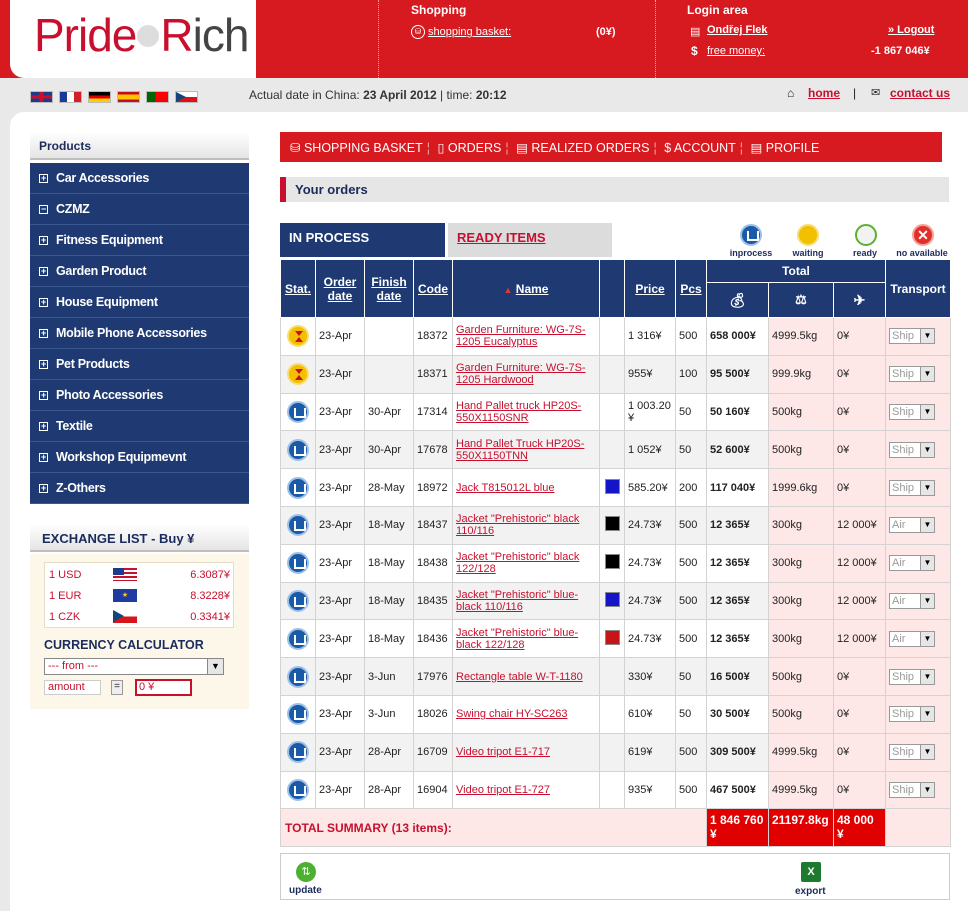  What do you see at coordinates (668, 148) in the screenshot?
I see `dollar-icon: $` at bounding box center [668, 148].